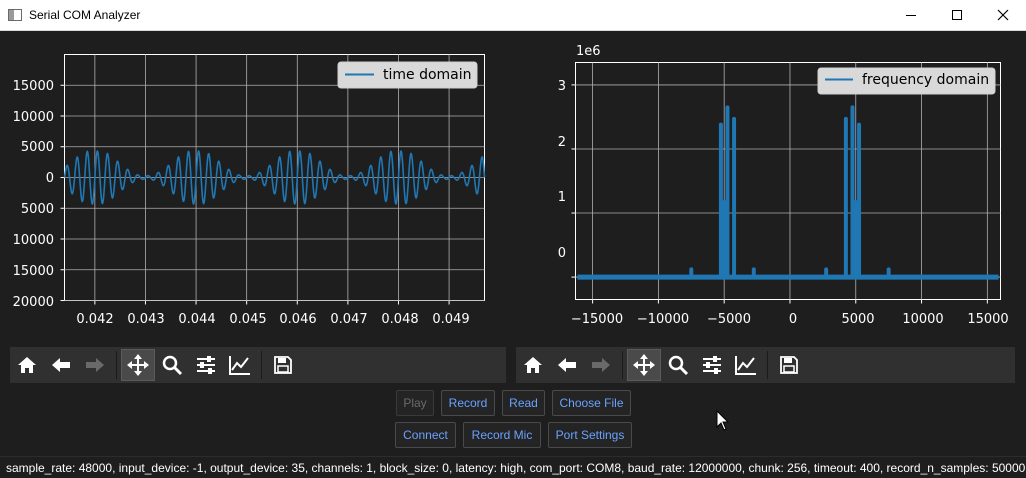 The width and height of the screenshot is (1026, 478). Describe the element at coordinates (415, 403) in the screenshot. I see `play-button: Play` at that location.